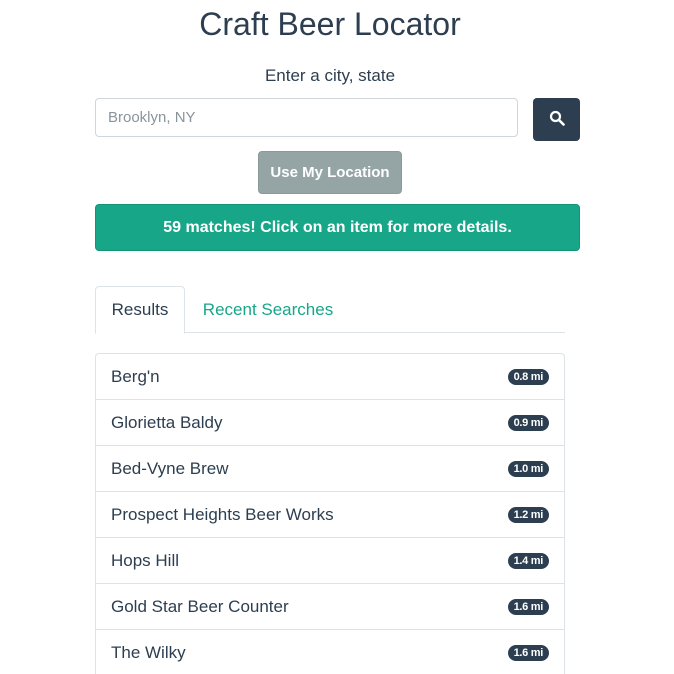 This screenshot has width=674, height=674. I want to click on distance-badge: 0.8 mi, so click(528, 376).